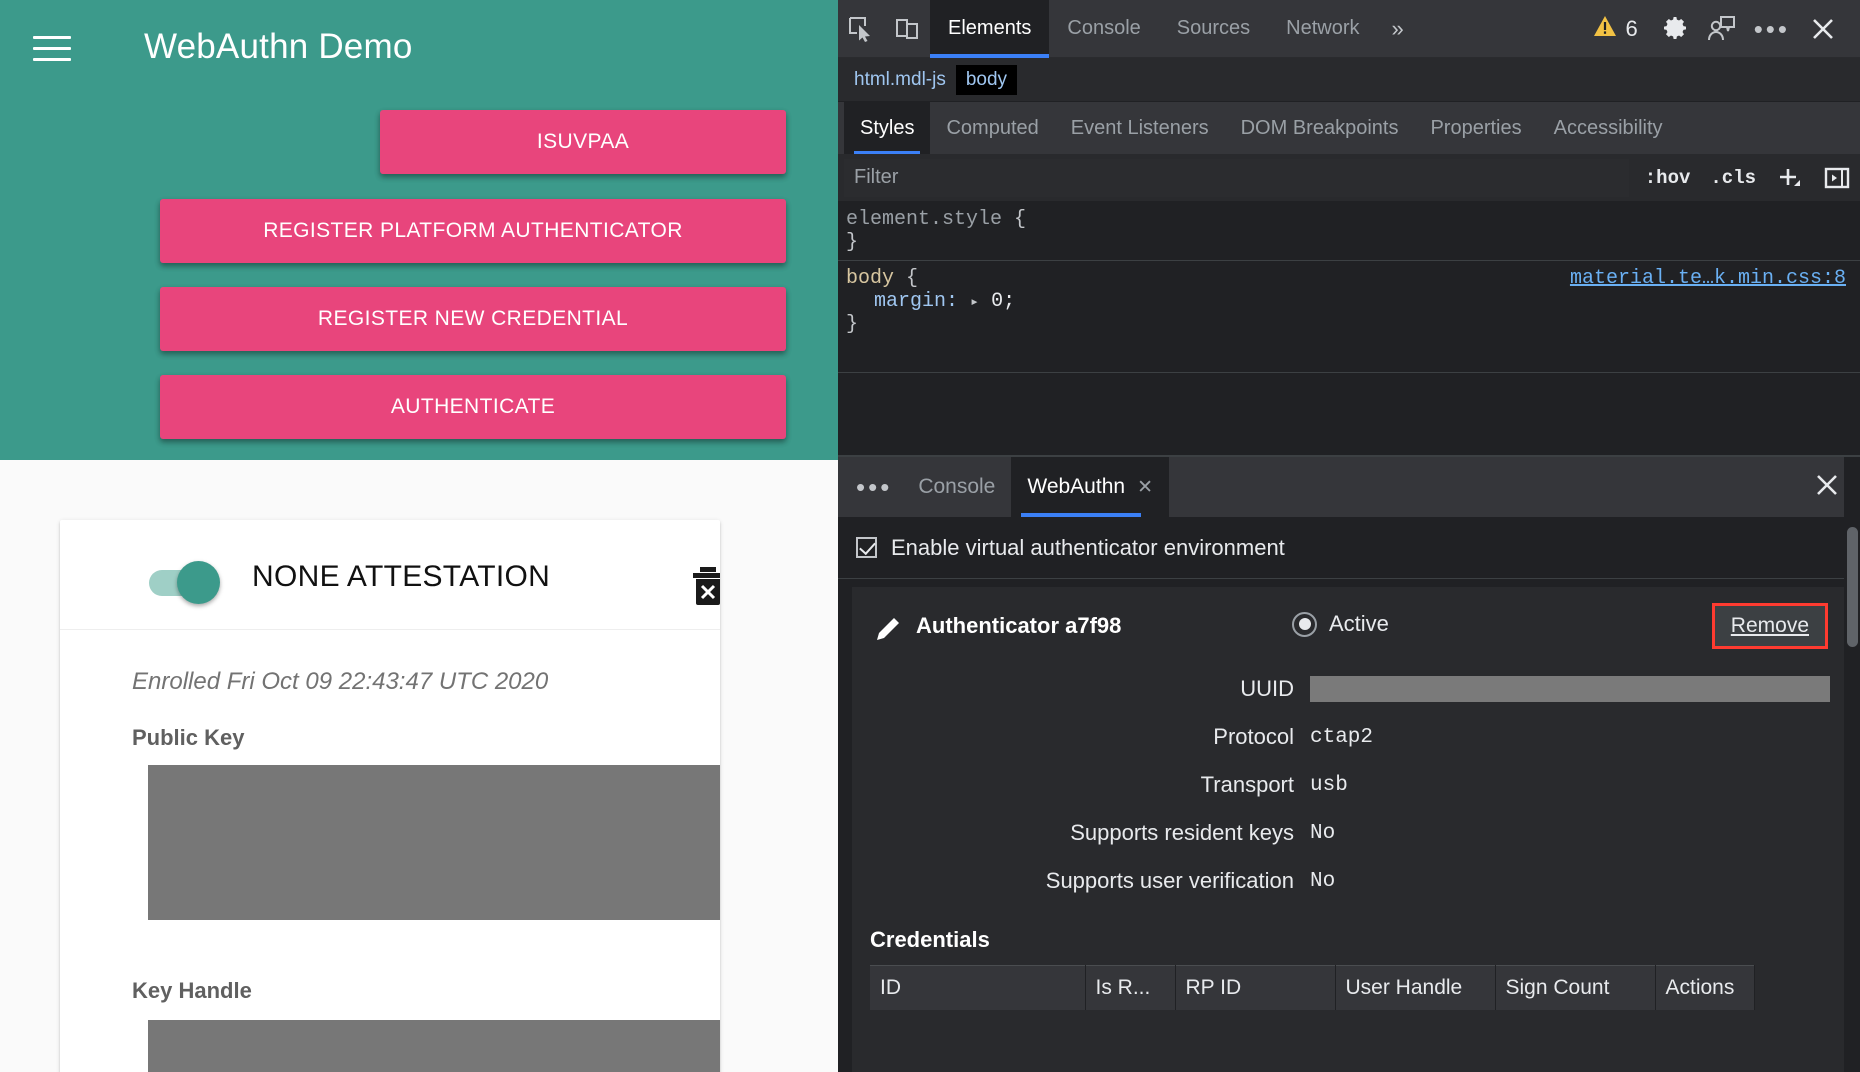 The width and height of the screenshot is (1860, 1072). I want to click on more-options-icon: •••, so click(1772, 29).